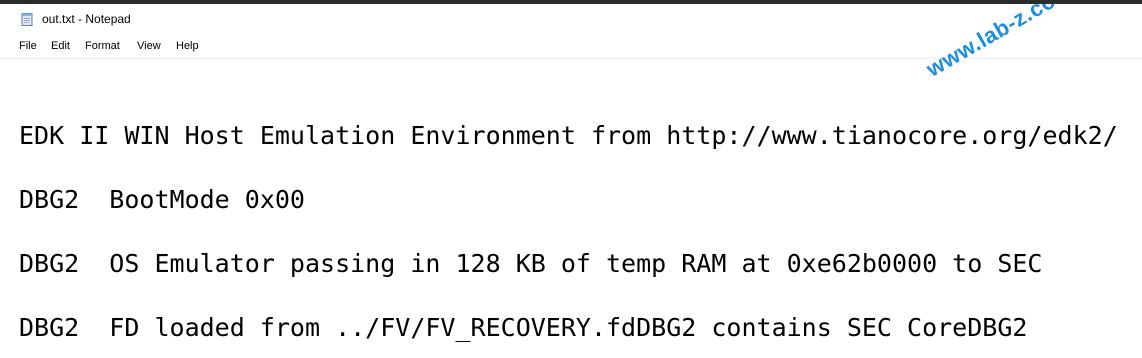 Image resolution: width=1142 pixels, height=358 pixels. I want to click on editor-line: DBG2 BootMode 0x00, so click(162, 199).